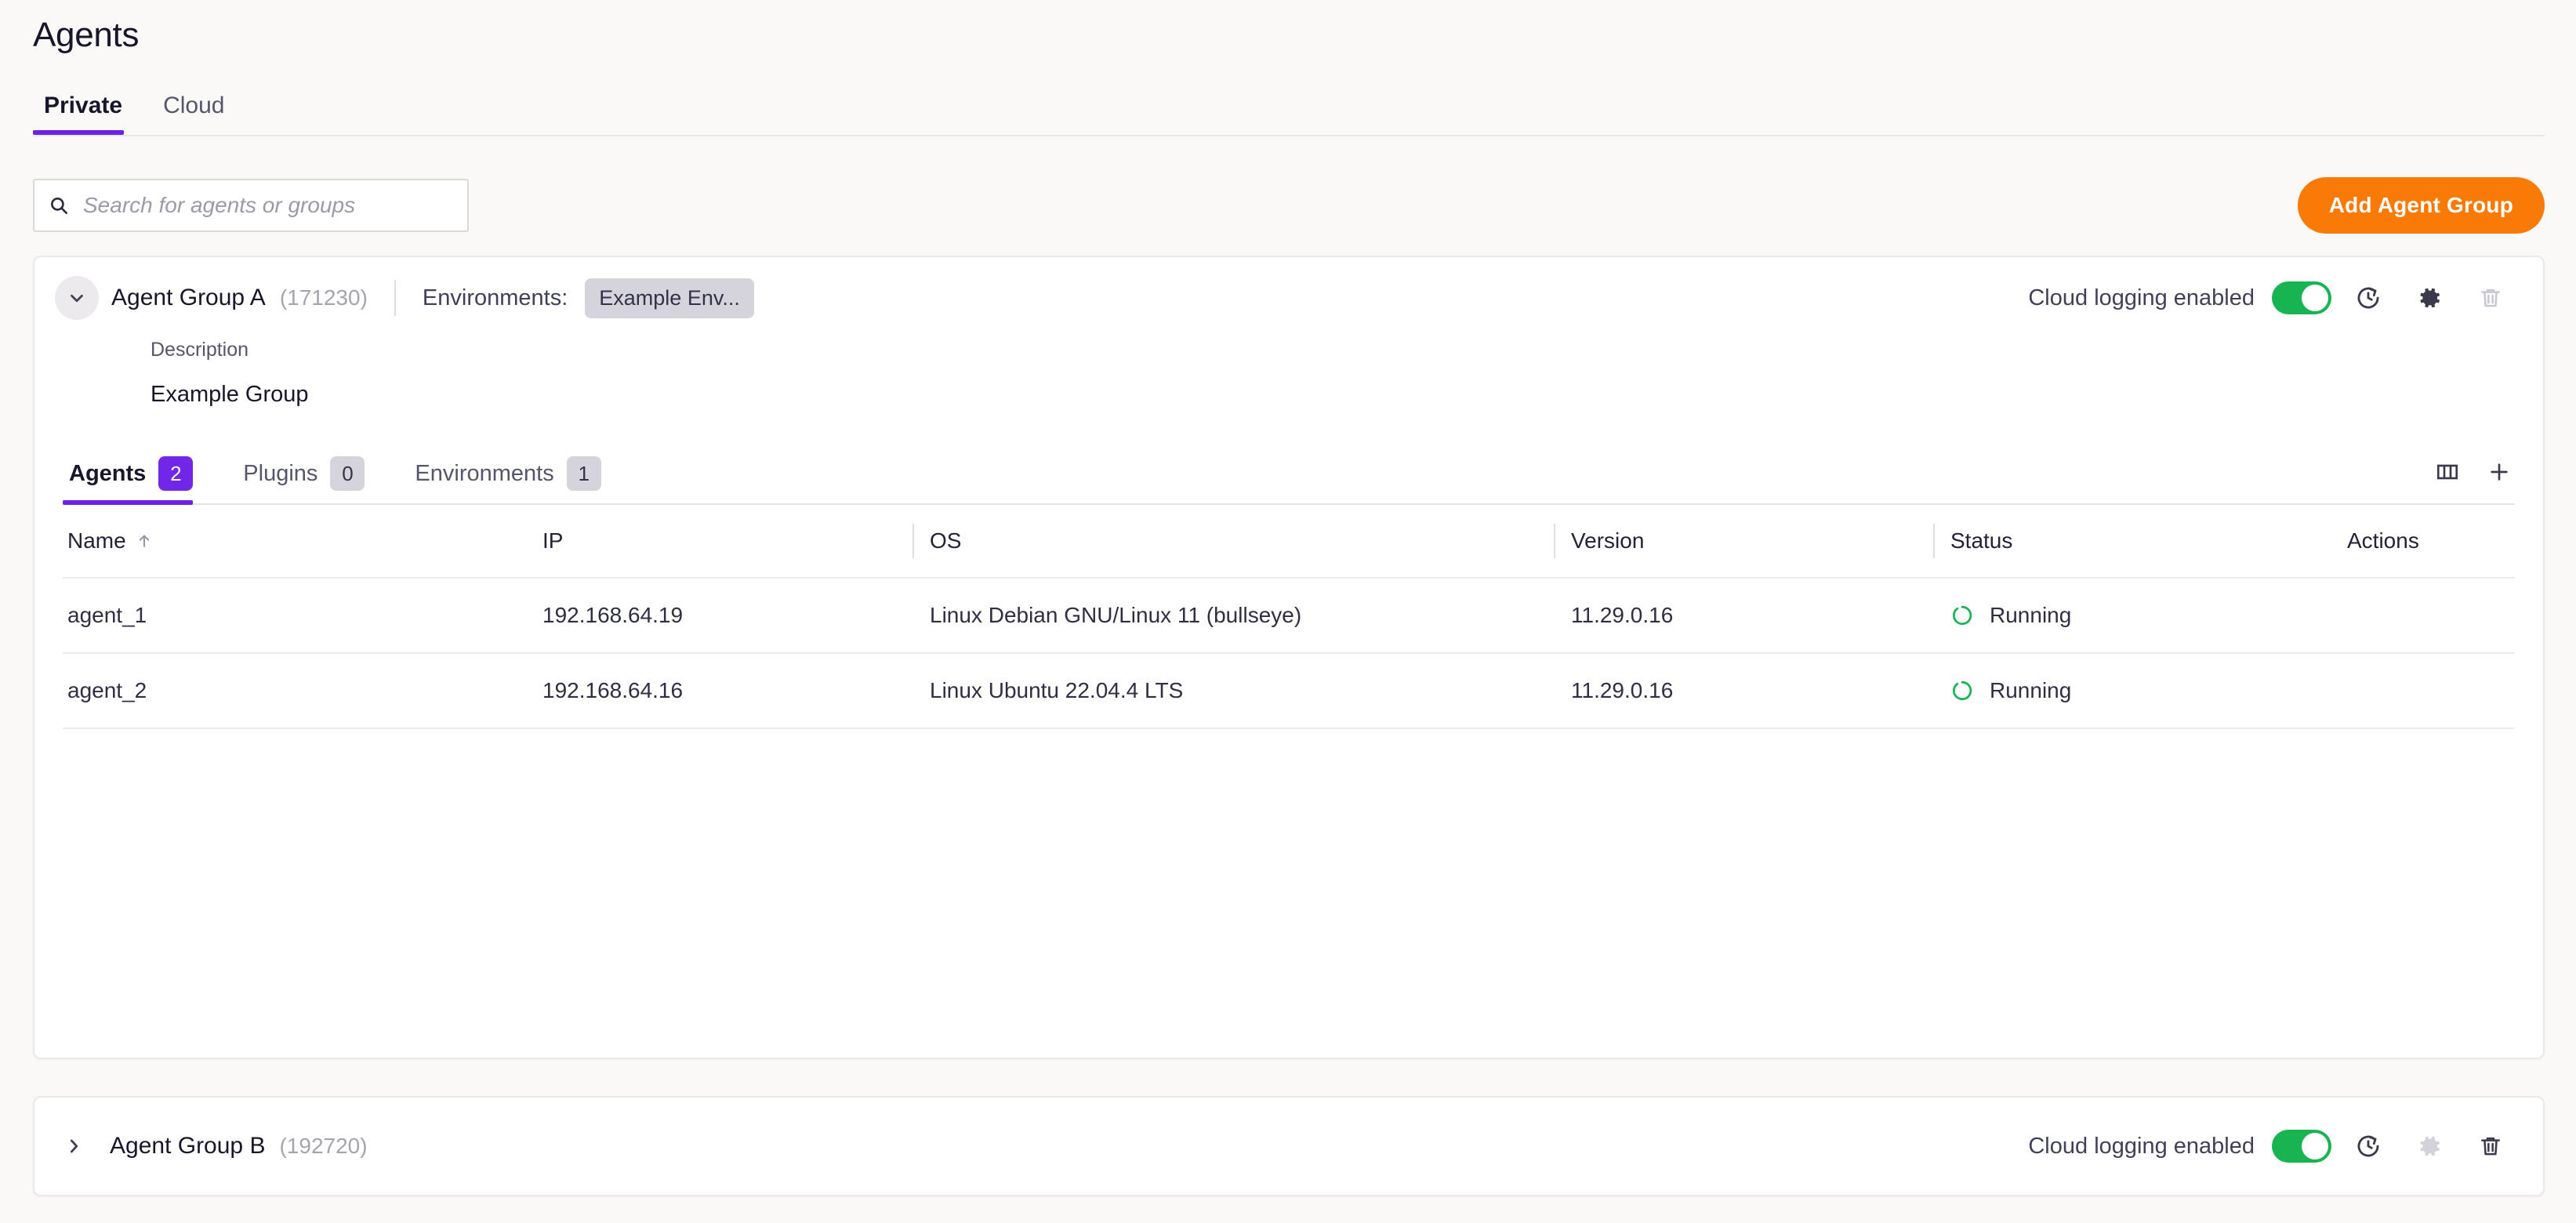 Image resolution: width=2576 pixels, height=1223 pixels. I want to click on cell-os: Linux Ubuntu 22.04.4 LTS, so click(1057, 690).